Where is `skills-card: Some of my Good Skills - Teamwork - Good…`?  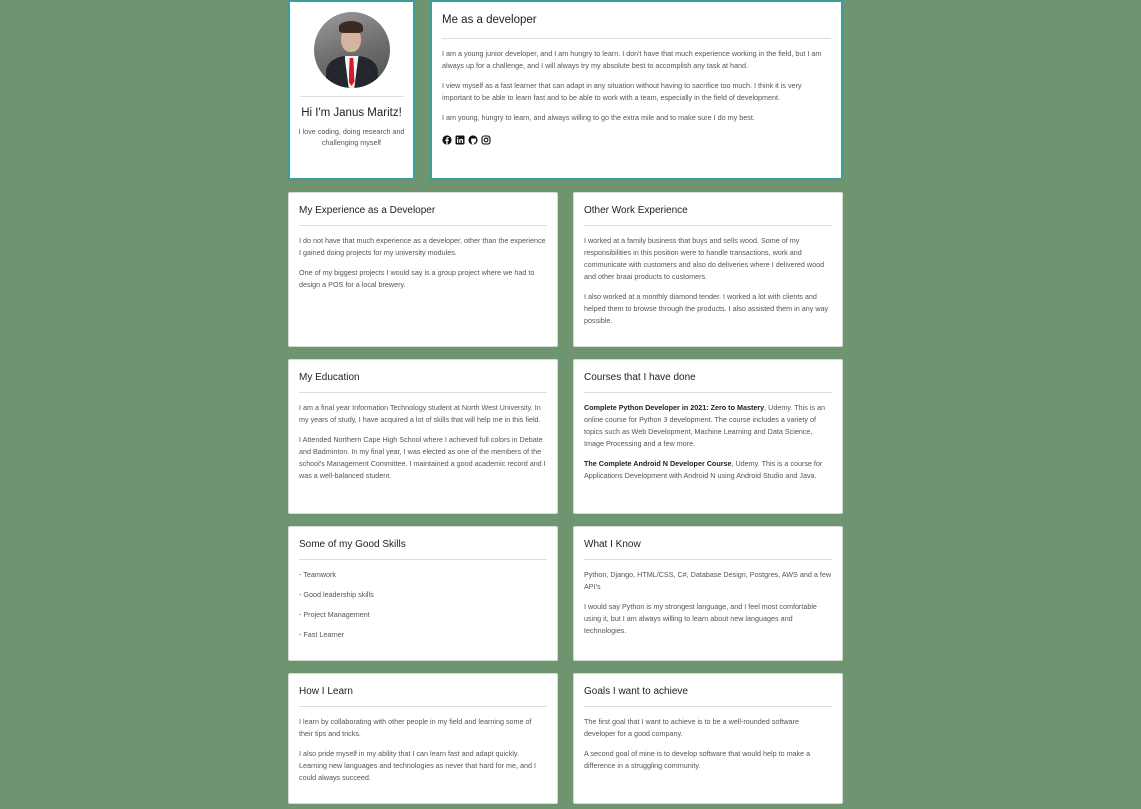
skills-card: Some of my Good Skills - Teamwork - Good… is located at coordinates (423, 593).